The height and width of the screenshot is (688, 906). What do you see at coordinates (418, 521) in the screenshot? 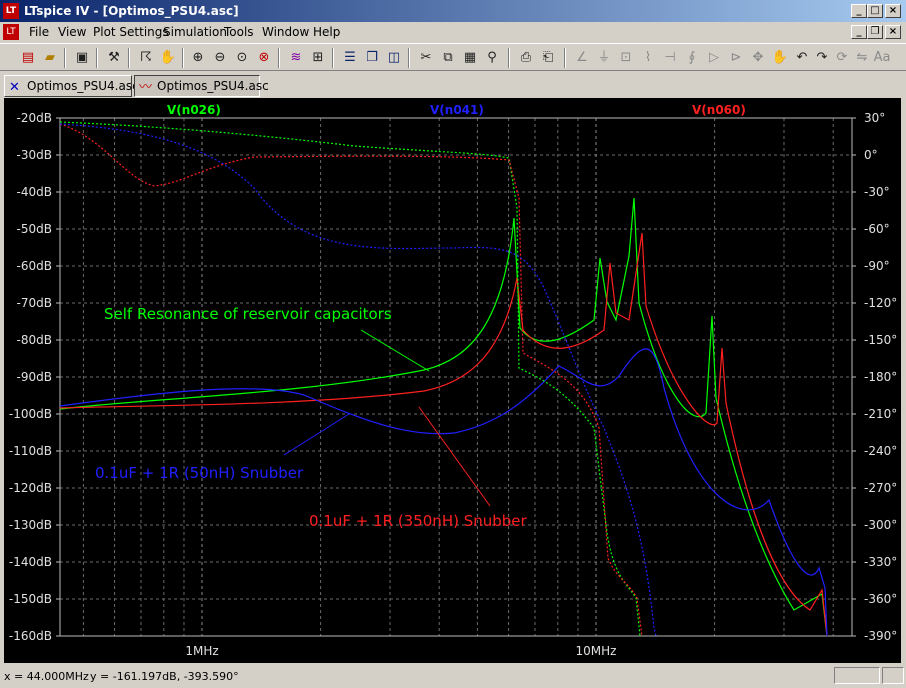
I see `annotation-350nh-snubber: 0.1uF + 1R (350nH) Snubber` at bounding box center [418, 521].